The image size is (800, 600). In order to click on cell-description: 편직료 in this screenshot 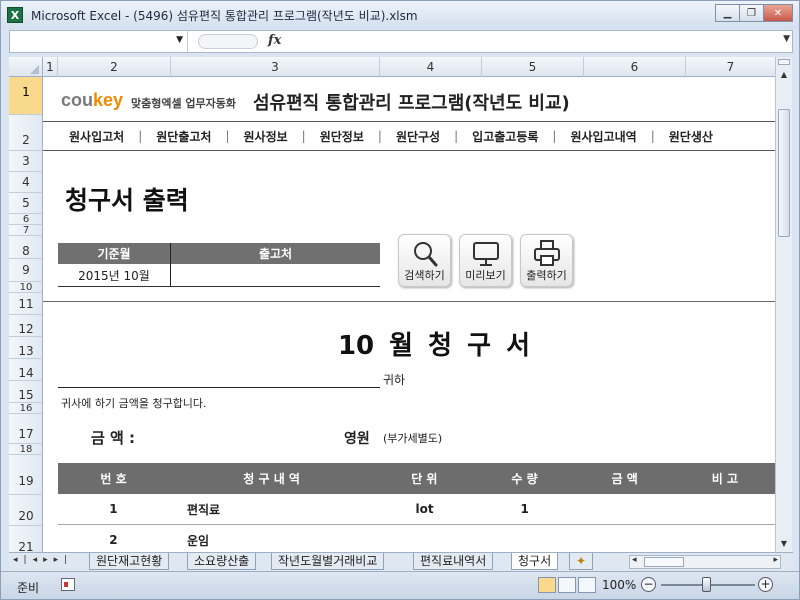, I will do `click(272, 509)`.